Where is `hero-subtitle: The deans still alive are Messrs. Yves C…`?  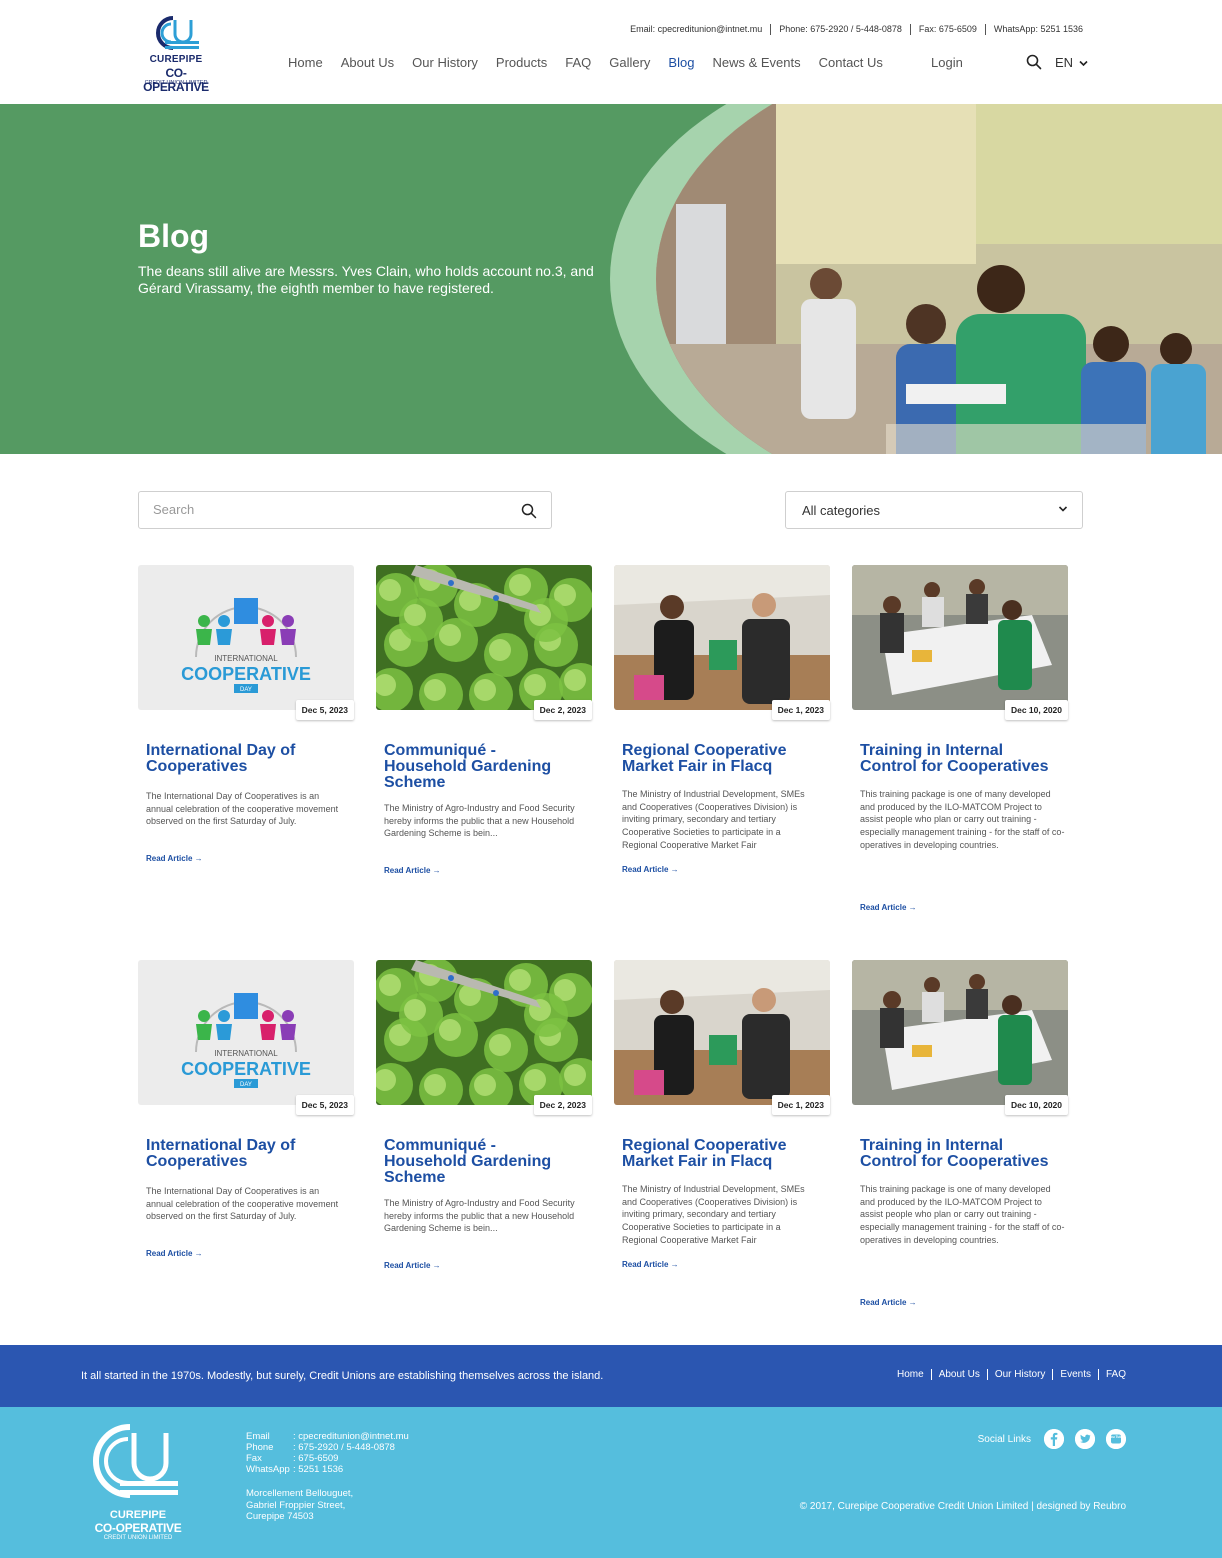
hero-subtitle: The deans still alive are Messrs. Yves C… is located at coordinates (366, 279).